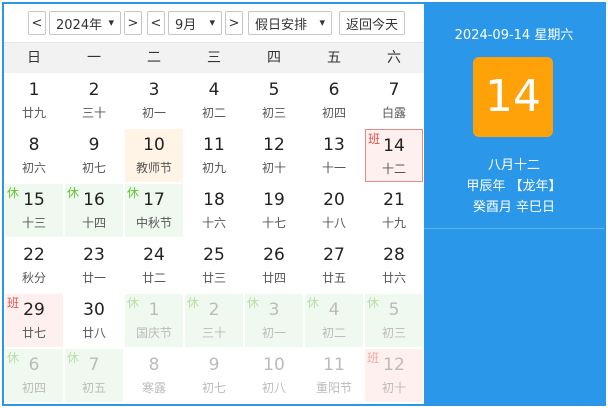 Image resolution: width=608 pixels, height=408 pixels. I want to click on lunar-label: 三十, so click(93, 113).